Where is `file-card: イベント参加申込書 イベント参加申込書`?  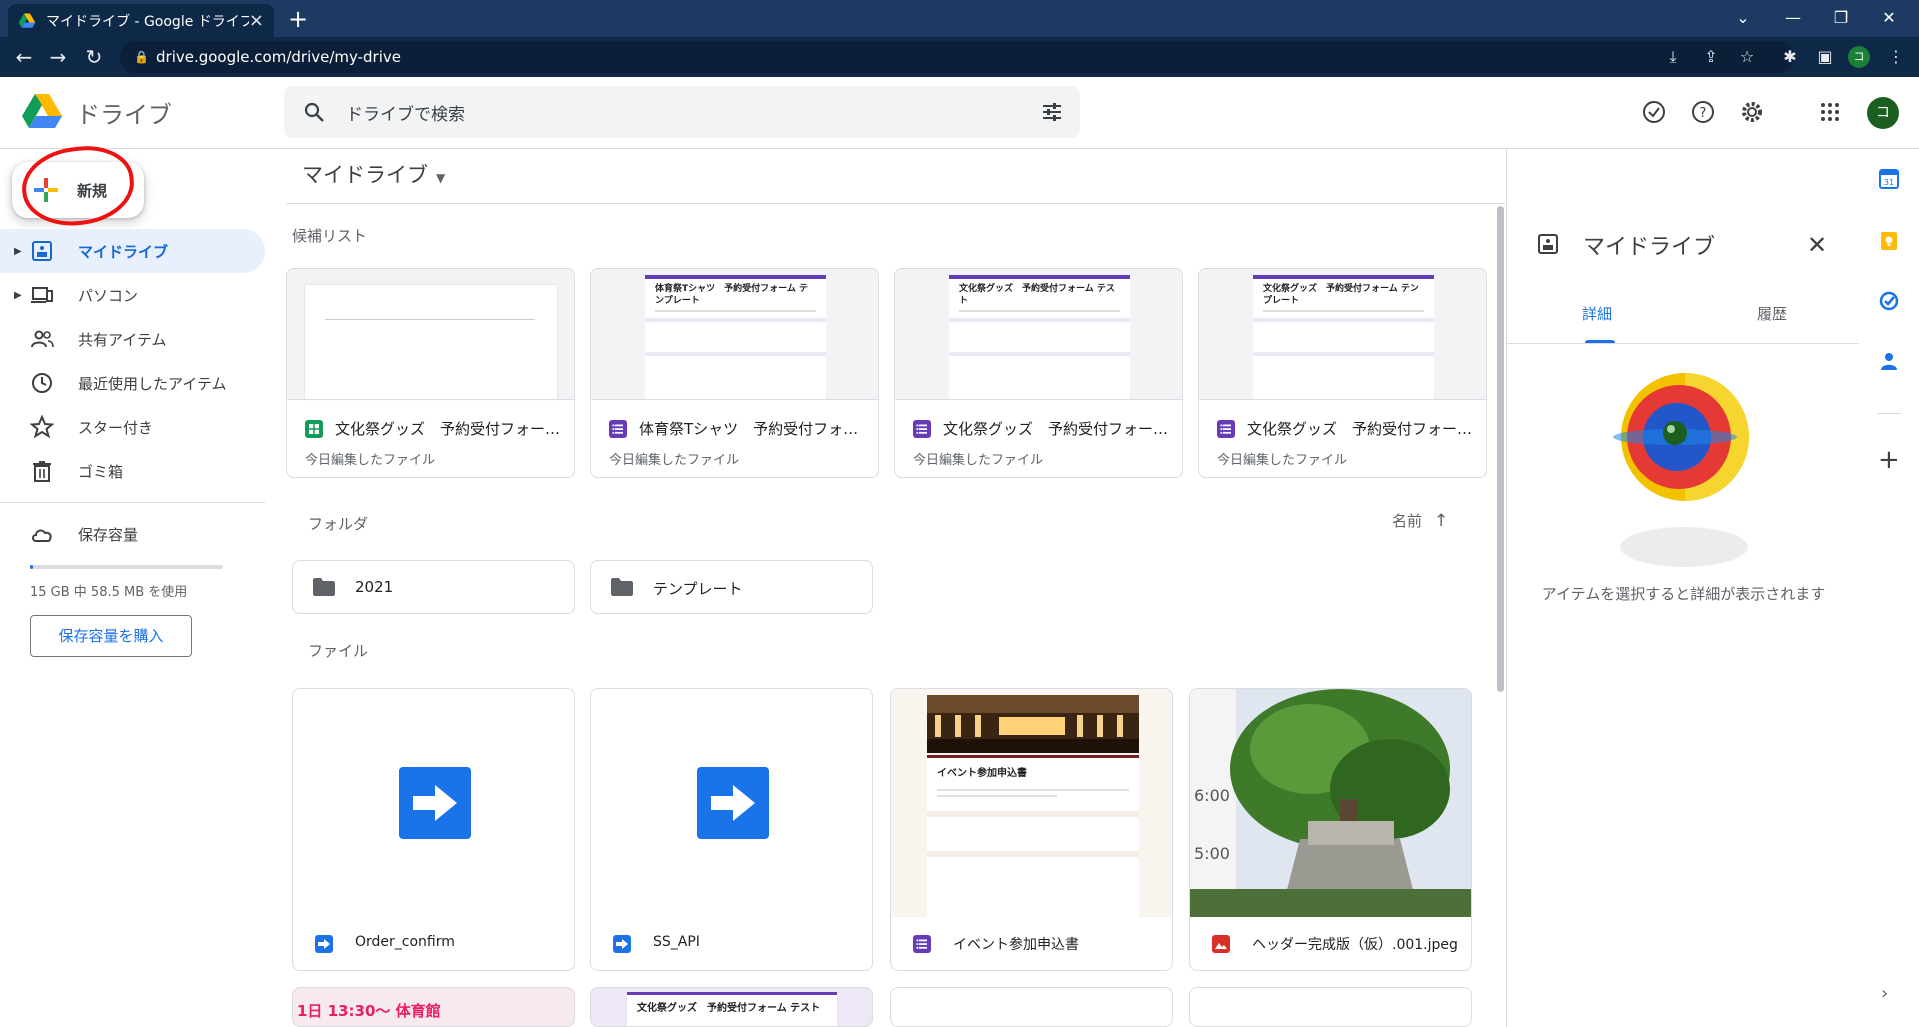
file-card: イベント参加申込書 イベント参加申込書 is located at coordinates (1031, 829).